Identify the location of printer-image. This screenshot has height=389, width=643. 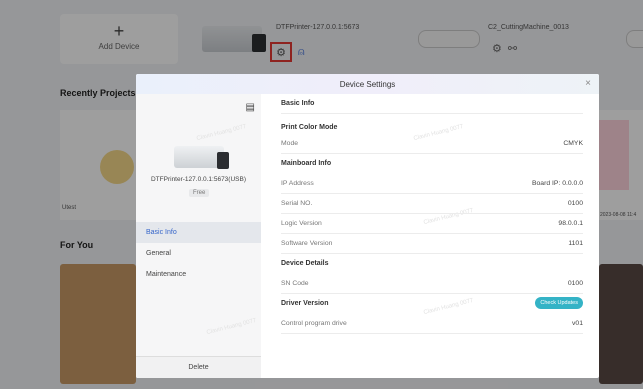
(201, 157).